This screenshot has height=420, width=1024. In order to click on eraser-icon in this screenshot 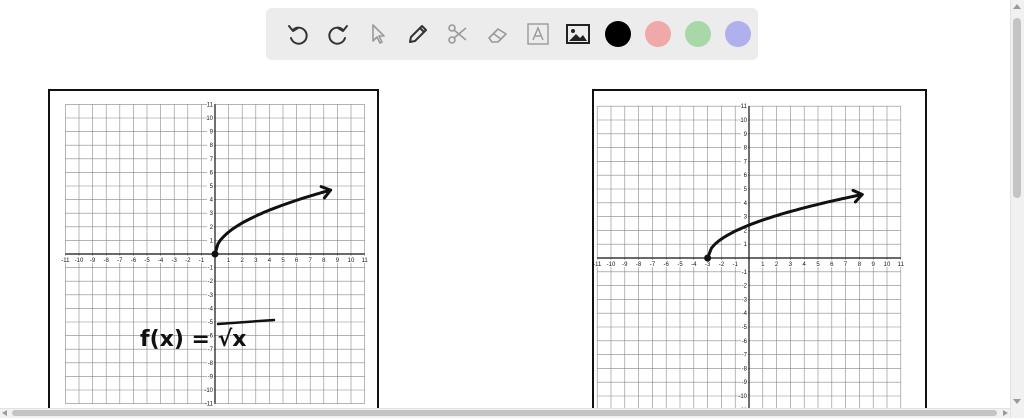, I will do `click(497, 35)`.